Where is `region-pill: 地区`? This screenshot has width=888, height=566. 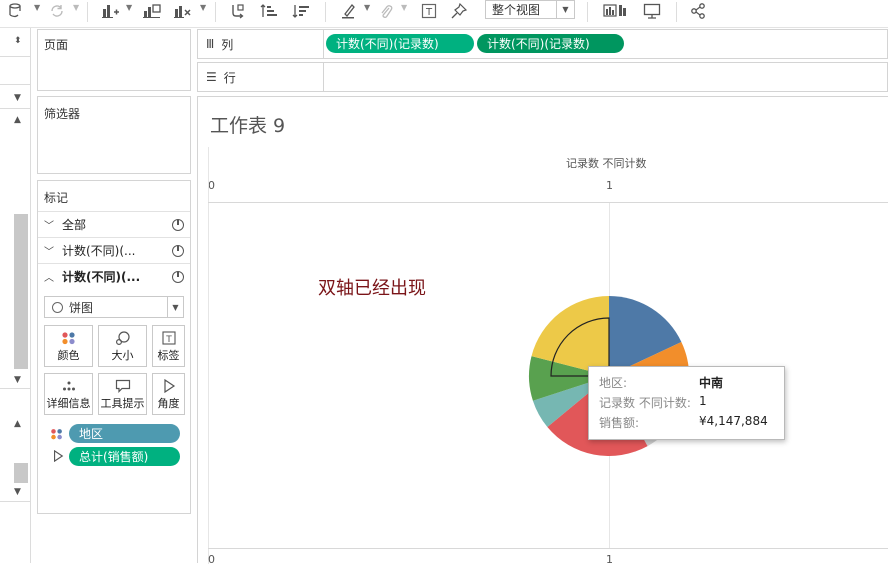 region-pill: 地区 is located at coordinates (124, 433).